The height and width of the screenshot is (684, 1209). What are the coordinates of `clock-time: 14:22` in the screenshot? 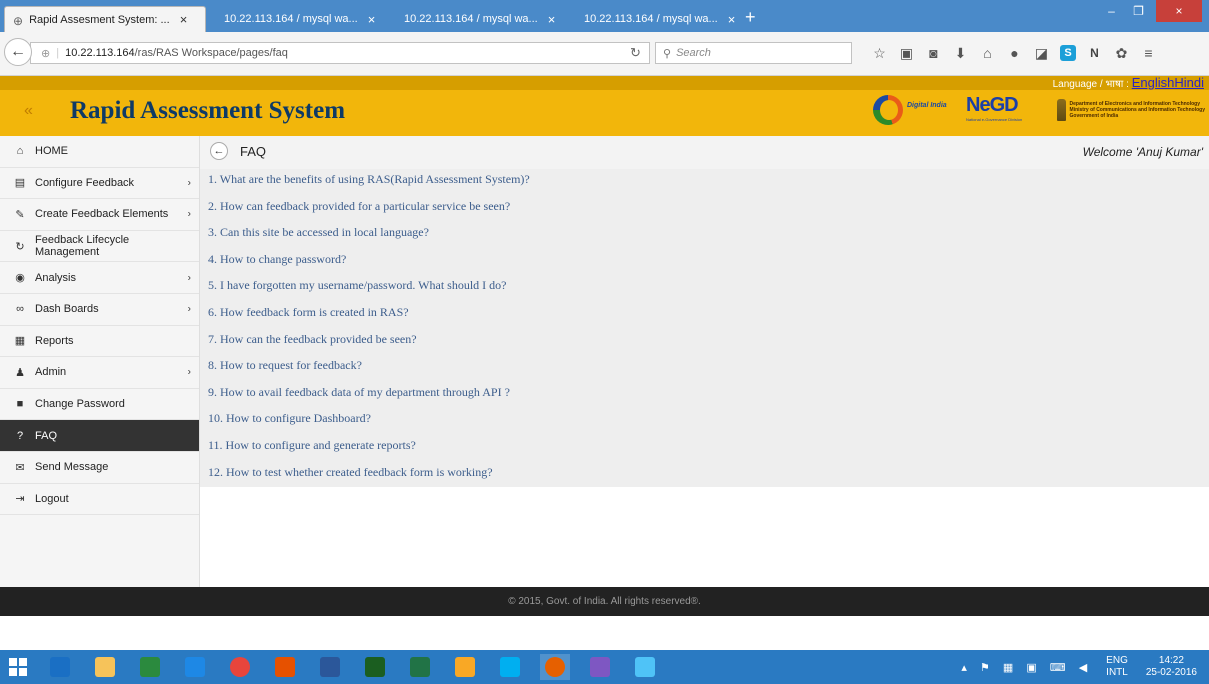 It's located at (1171, 660).